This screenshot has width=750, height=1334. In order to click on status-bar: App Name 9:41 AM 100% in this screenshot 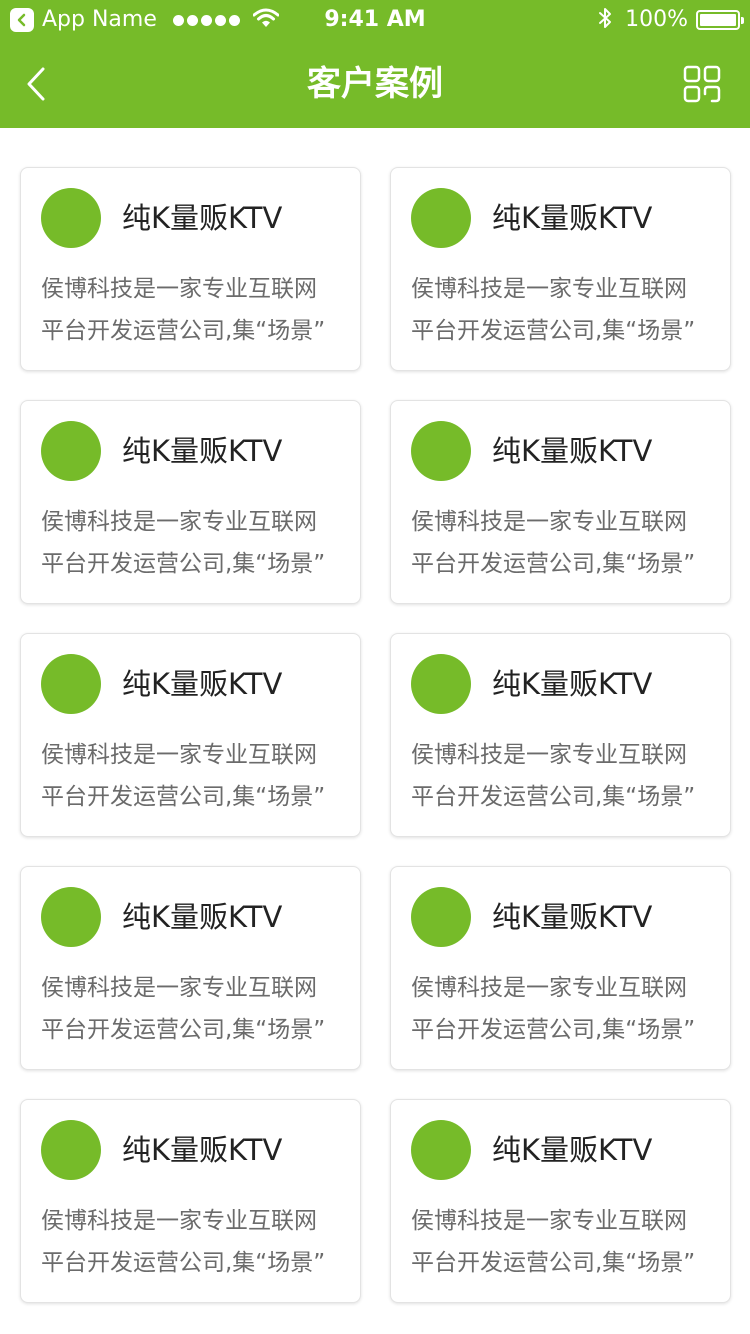, I will do `click(375, 20)`.